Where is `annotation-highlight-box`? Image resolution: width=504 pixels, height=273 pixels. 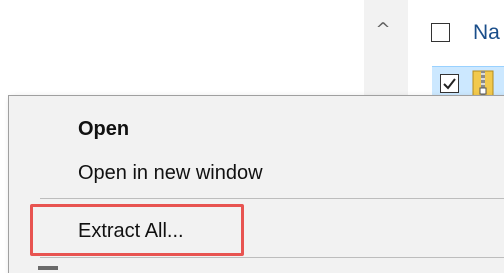
annotation-highlight-box is located at coordinates (137, 230).